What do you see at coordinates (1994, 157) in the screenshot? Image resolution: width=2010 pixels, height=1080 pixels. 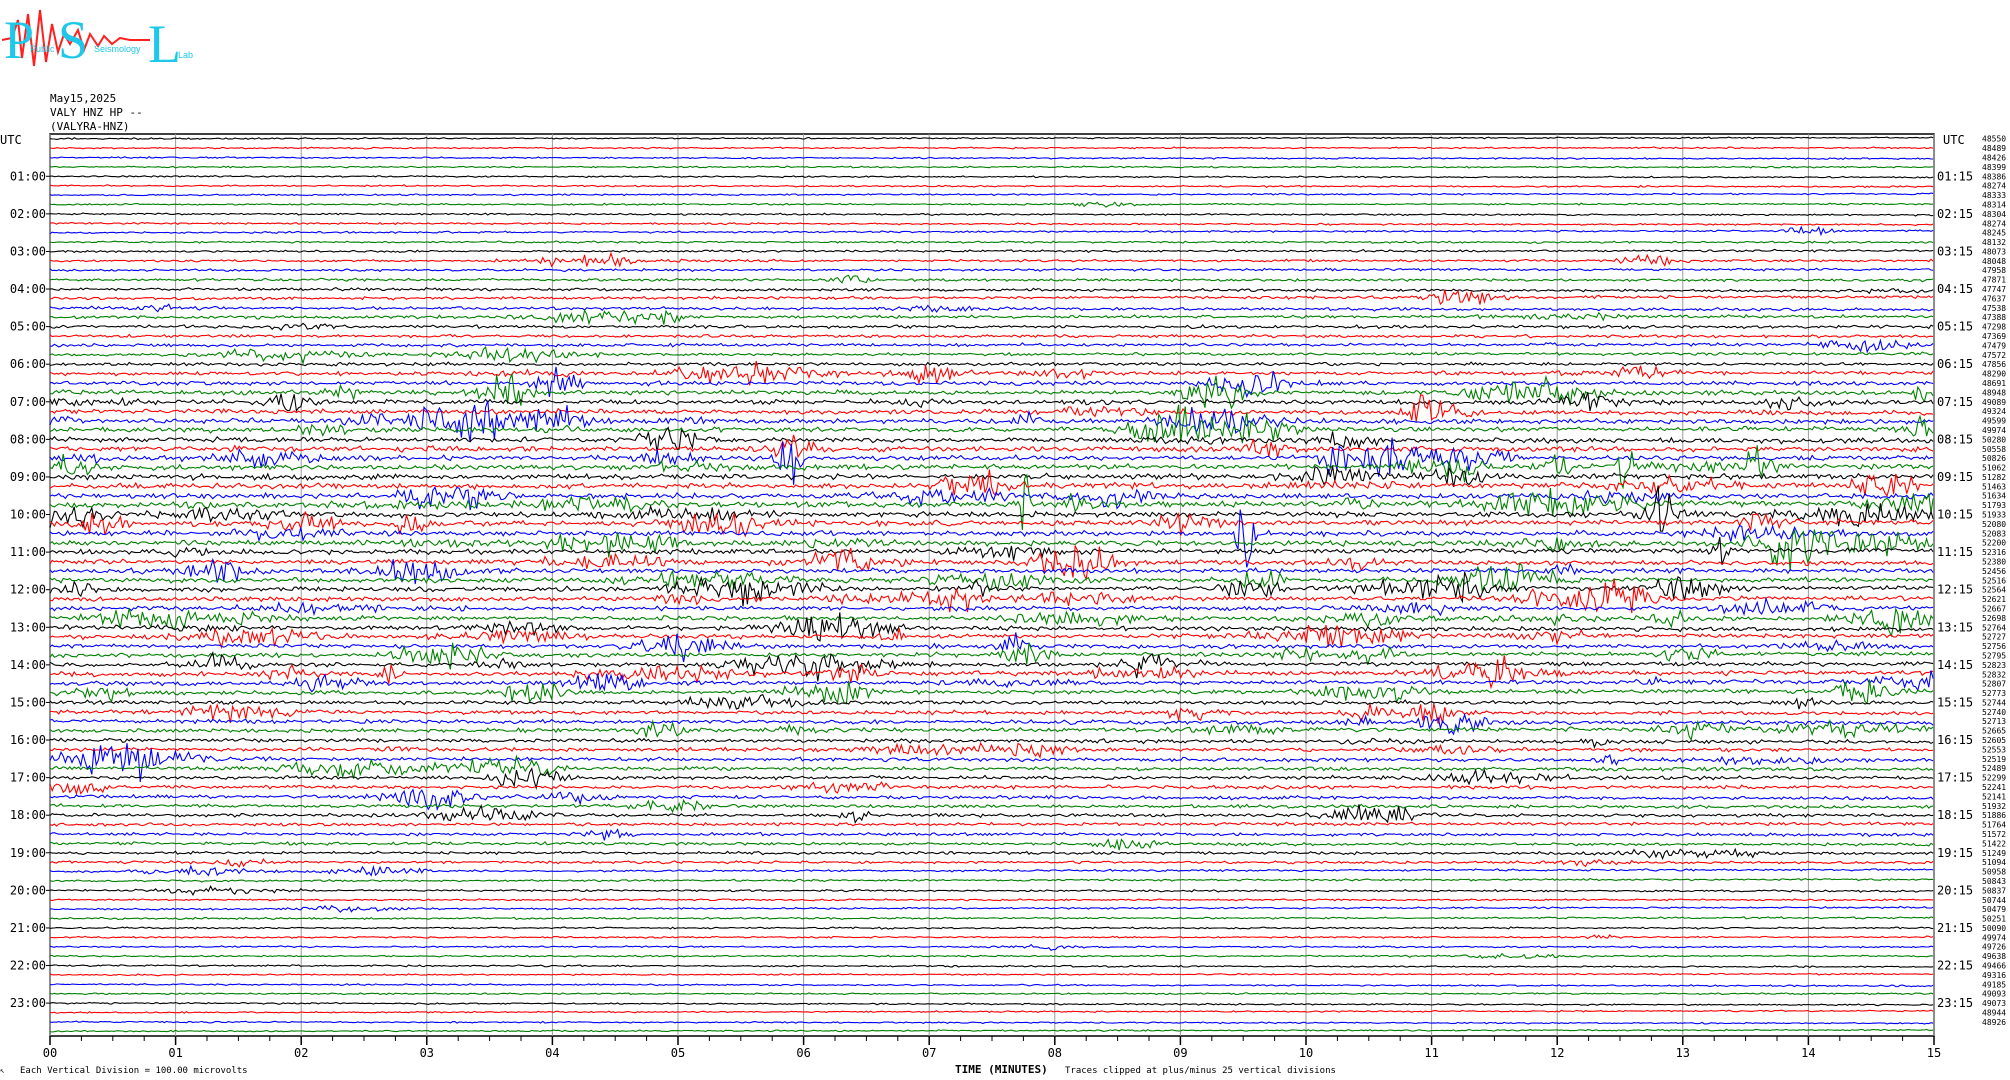 I see `trace-value-label: 48426` at bounding box center [1994, 157].